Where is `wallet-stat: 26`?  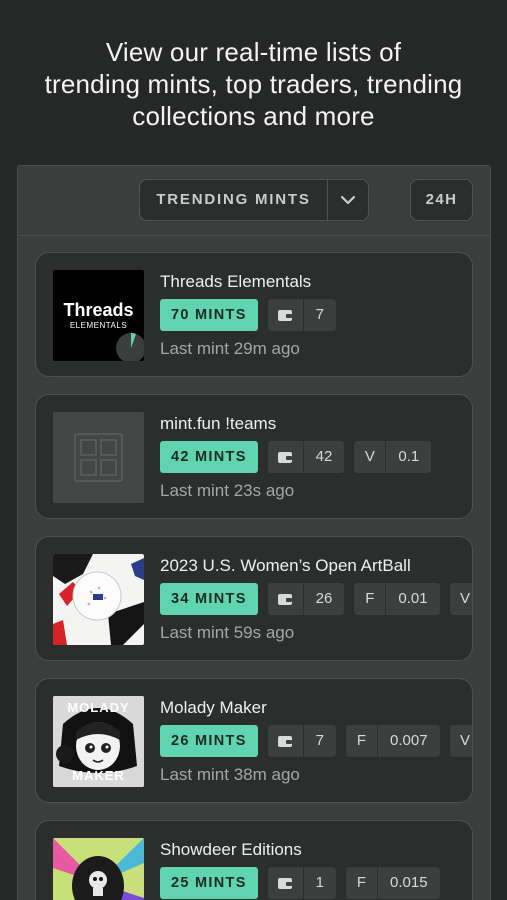
wallet-stat: 26 is located at coordinates (306, 599).